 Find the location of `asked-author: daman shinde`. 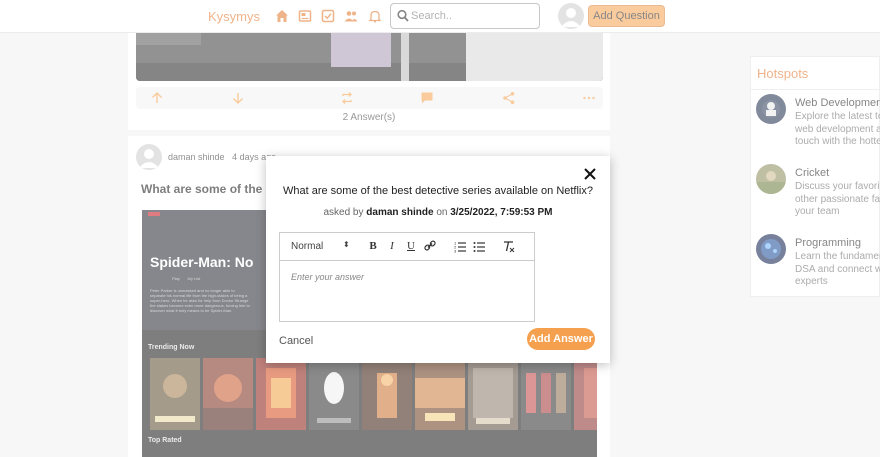

asked-author: daman shinde is located at coordinates (400, 212).